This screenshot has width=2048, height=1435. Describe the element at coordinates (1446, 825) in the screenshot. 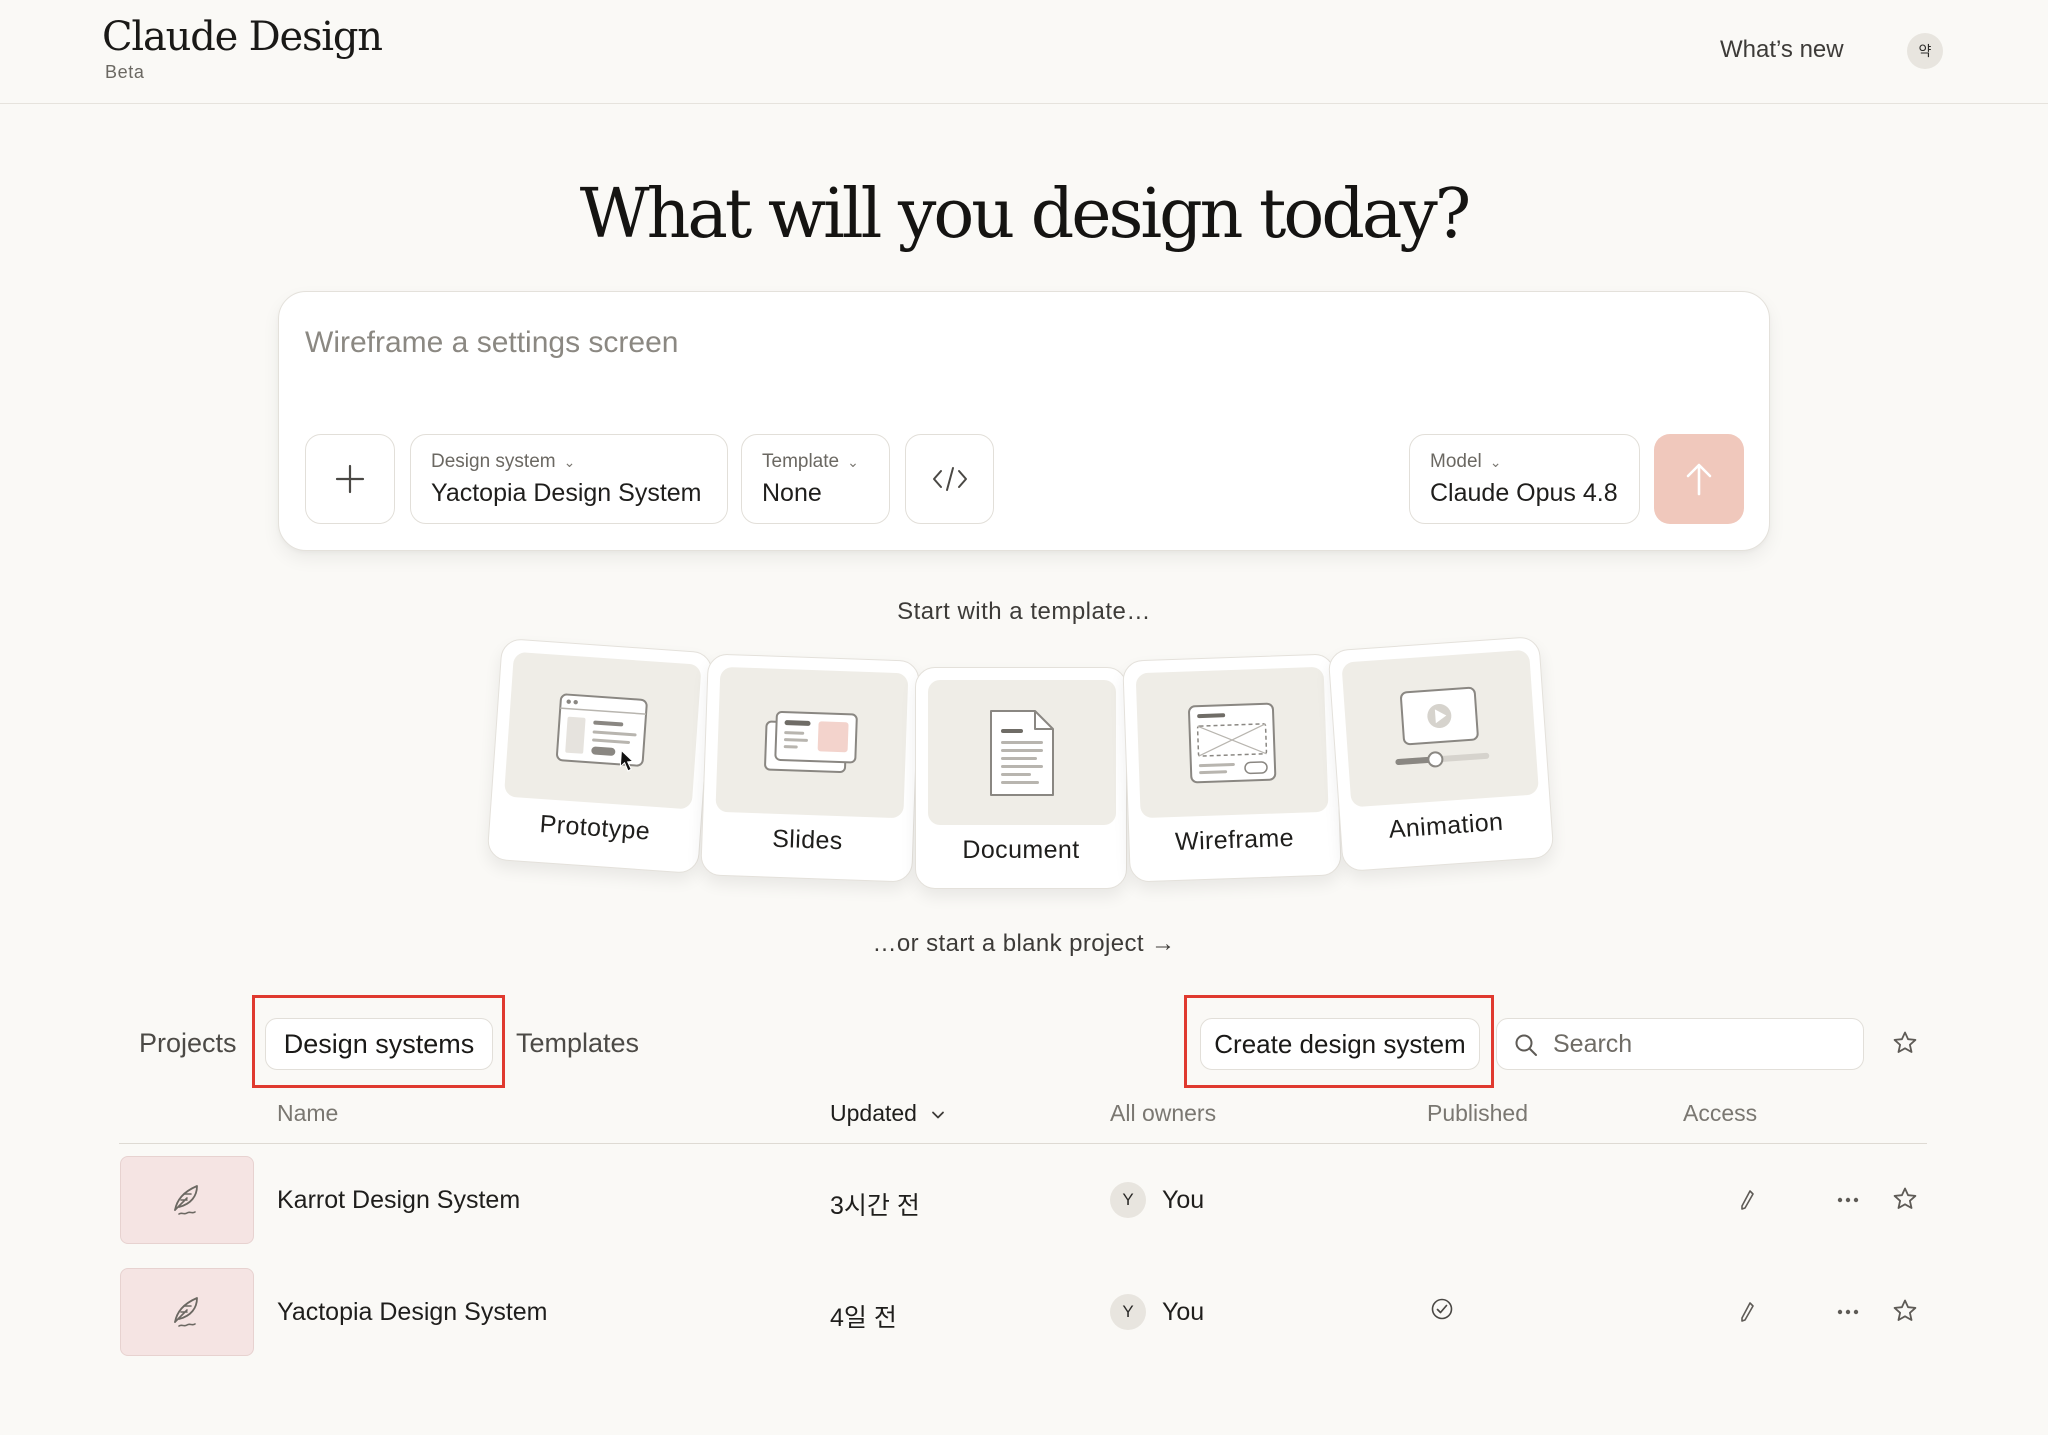

I see `template-label: Animation` at that location.